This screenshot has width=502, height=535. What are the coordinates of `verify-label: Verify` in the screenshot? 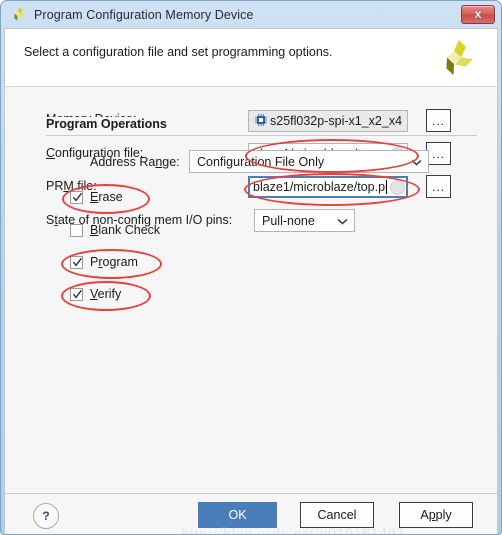 It's located at (106, 294).